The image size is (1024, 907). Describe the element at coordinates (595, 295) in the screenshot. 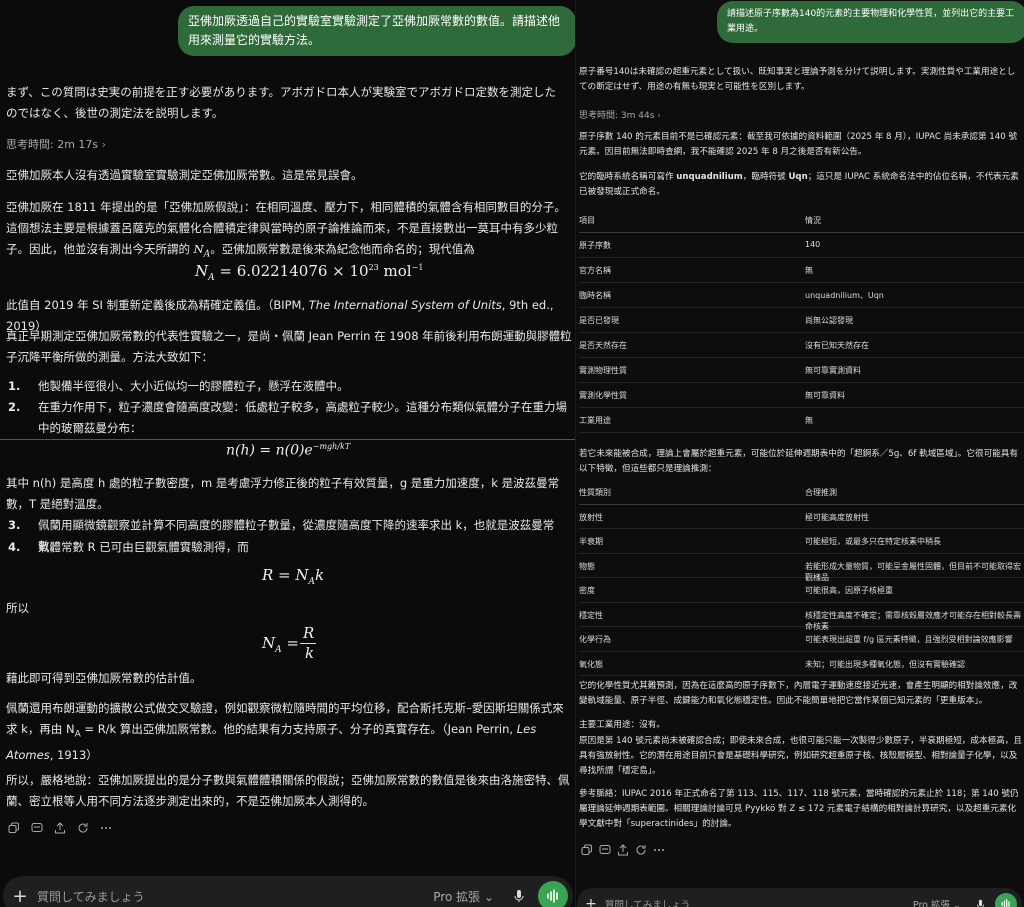

I see `table-cell: 臨時名稱` at that location.